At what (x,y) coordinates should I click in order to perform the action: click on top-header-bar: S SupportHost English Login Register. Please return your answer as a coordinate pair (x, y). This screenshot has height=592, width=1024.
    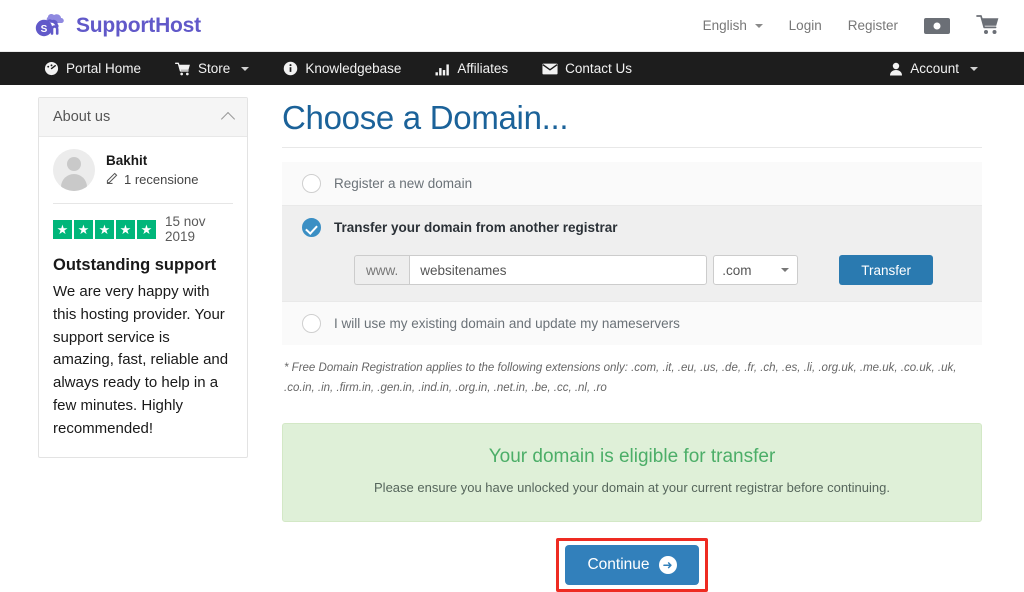
    Looking at the image, I should click on (512, 26).